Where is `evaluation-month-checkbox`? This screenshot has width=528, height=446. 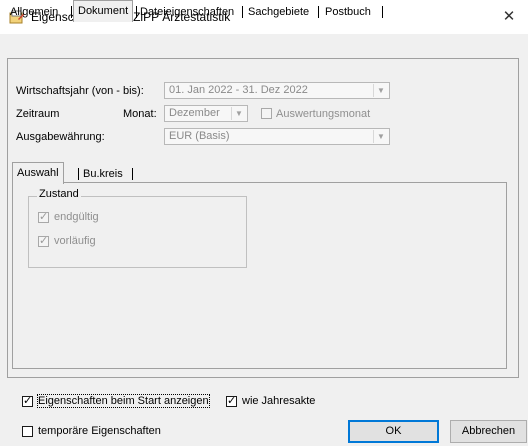 evaluation-month-checkbox is located at coordinates (266, 113).